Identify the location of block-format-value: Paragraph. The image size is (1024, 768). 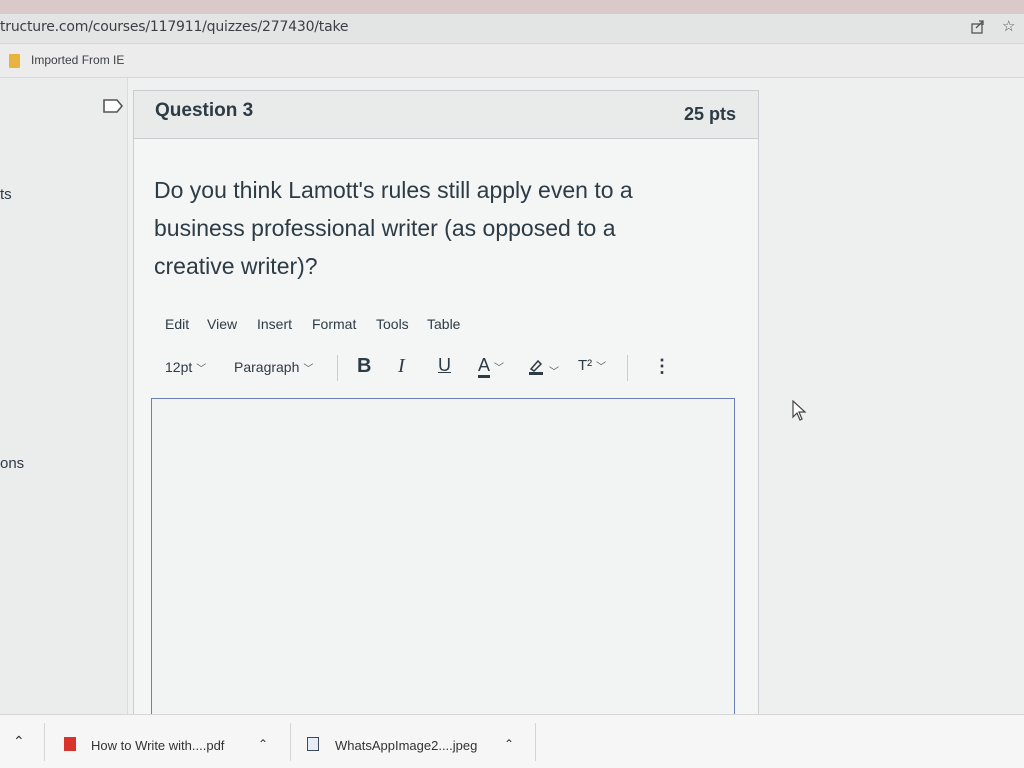
(267, 367).